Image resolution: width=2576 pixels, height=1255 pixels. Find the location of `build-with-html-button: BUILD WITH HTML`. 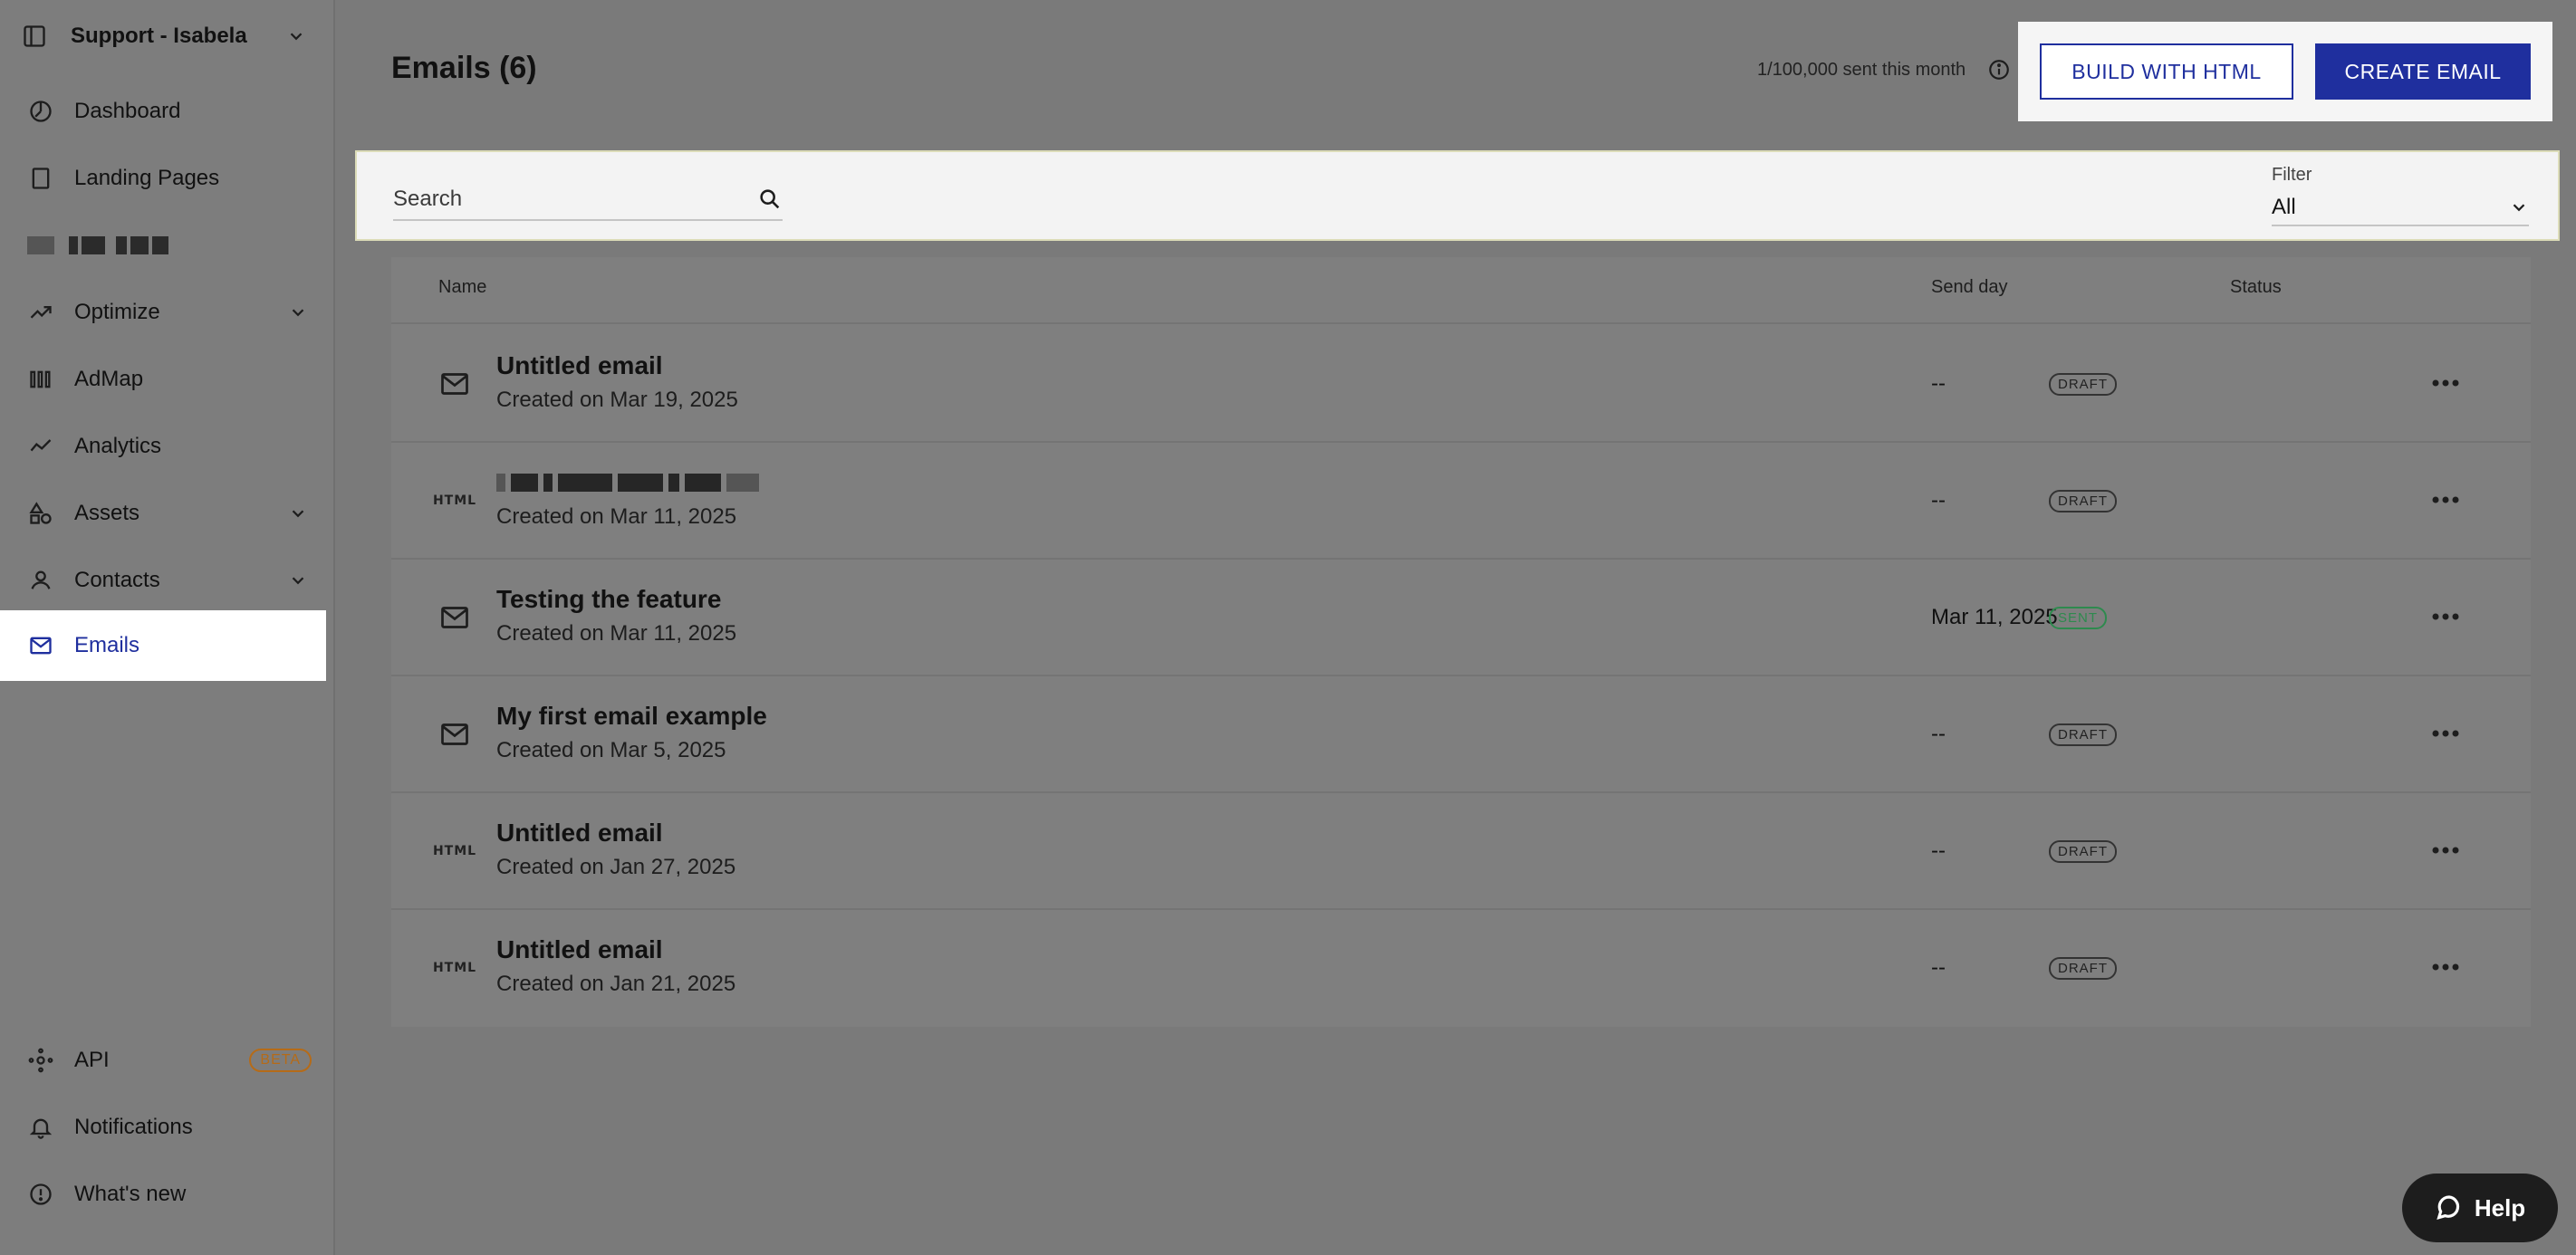

build-with-html-button: BUILD WITH HTML is located at coordinates (2166, 71).